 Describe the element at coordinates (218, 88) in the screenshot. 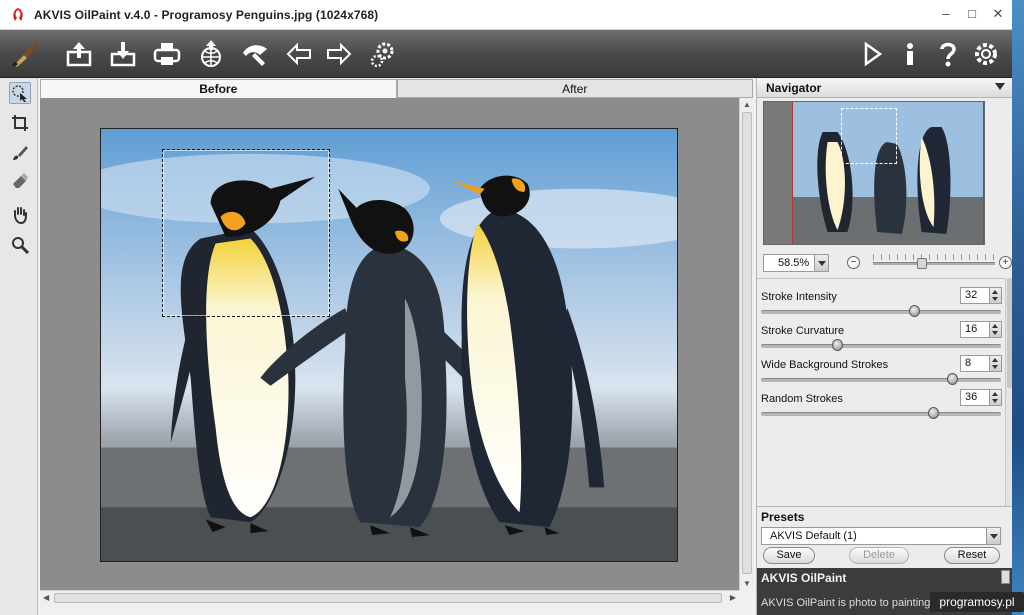

I see `tab-before: Before` at that location.